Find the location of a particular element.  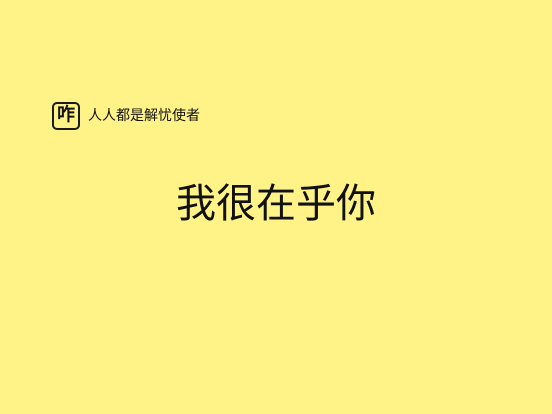

logo-text: 咋 is located at coordinates (66, 115).